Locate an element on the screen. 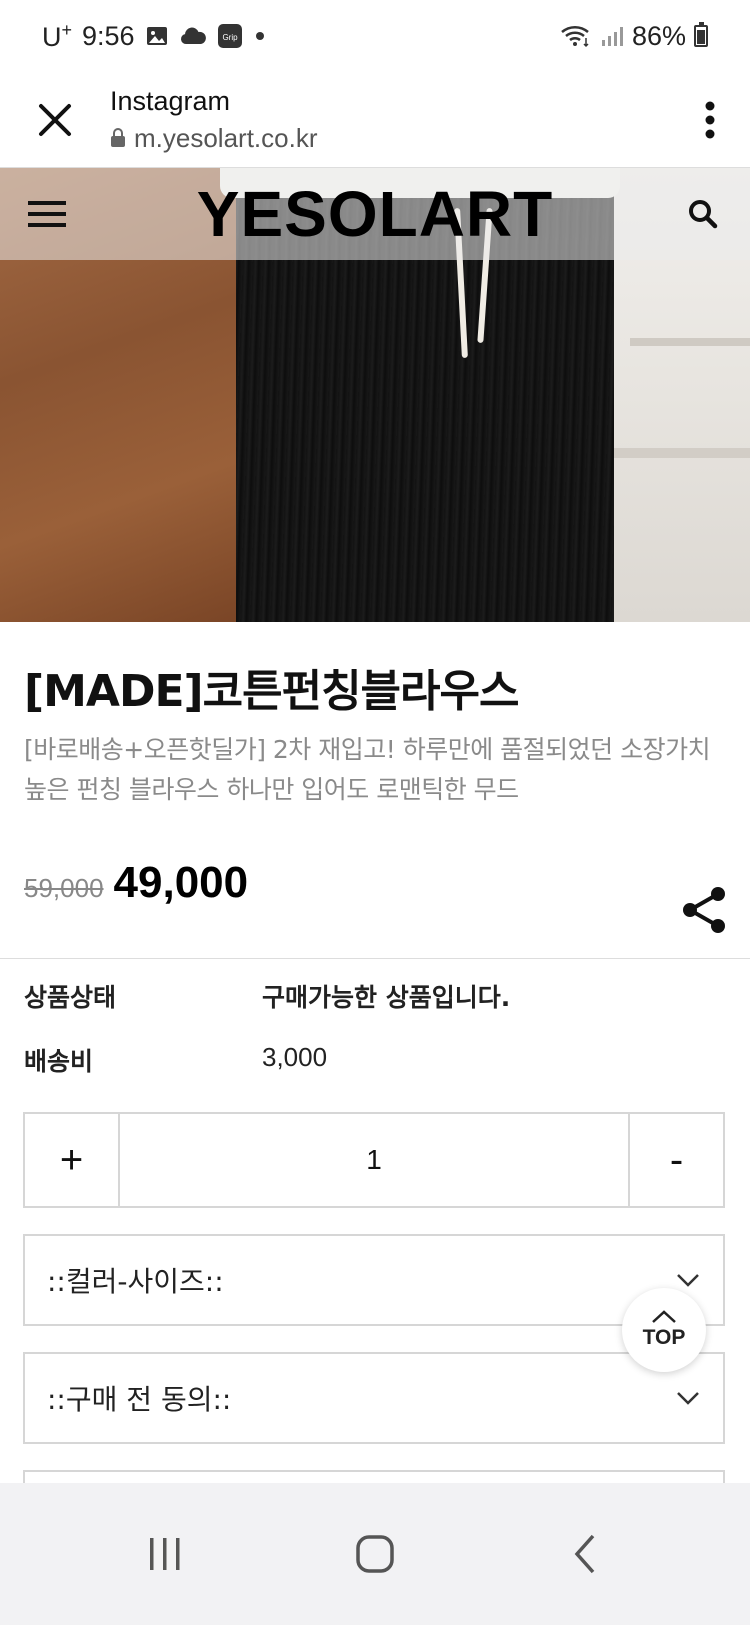 Image resolution: width=750 pixels, height=1625 pixels. hamburger-icon is located at coordinates (47, 214).